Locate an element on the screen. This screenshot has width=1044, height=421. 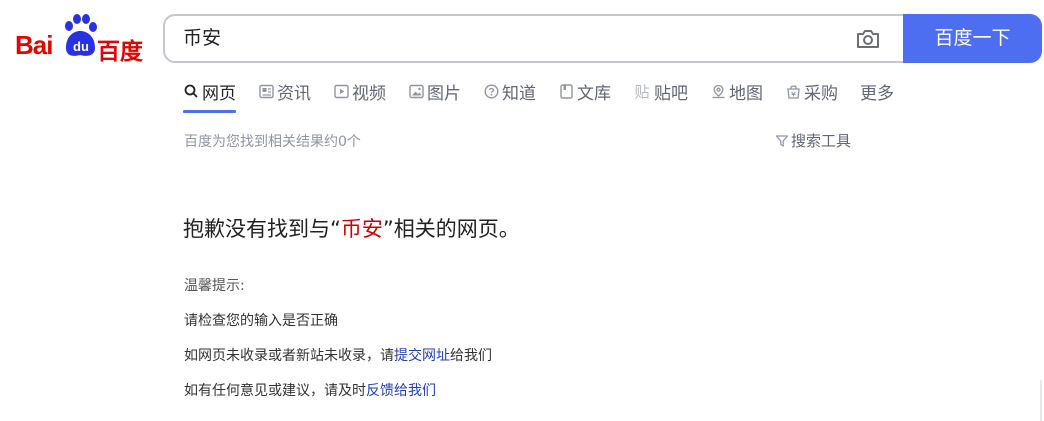
tip-line-2-suffix: 给我们 is located at coordinates (471, 356).